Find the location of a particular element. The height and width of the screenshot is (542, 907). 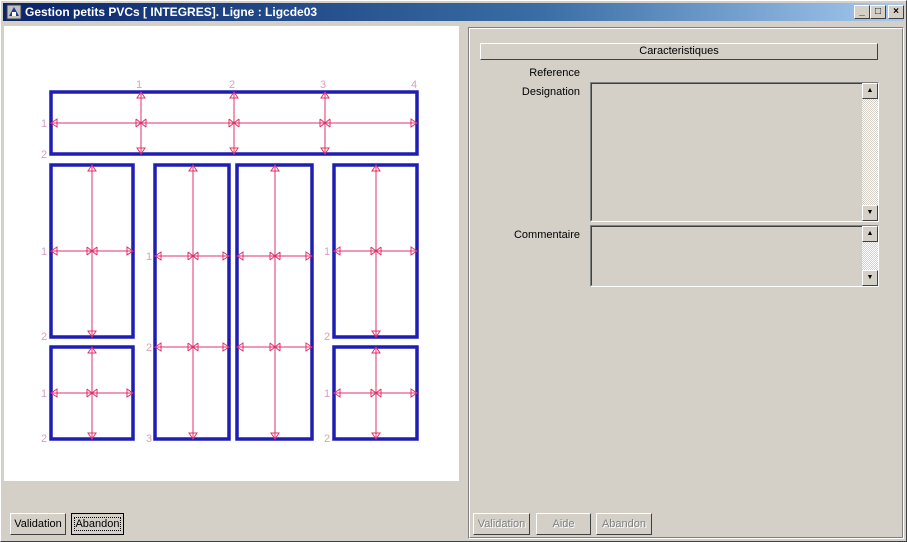

caracteristiques-header: Caracteristiques is located at coordinates (679, 51).